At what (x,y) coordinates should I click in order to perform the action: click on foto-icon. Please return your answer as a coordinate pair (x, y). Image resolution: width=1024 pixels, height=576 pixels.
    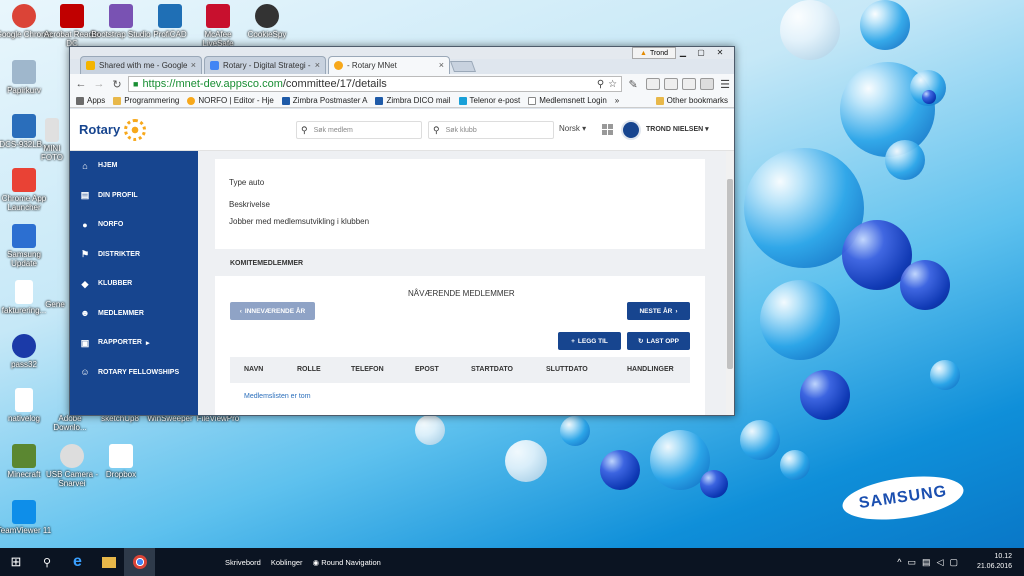
    Looking at the image, I should click on (52, 130).